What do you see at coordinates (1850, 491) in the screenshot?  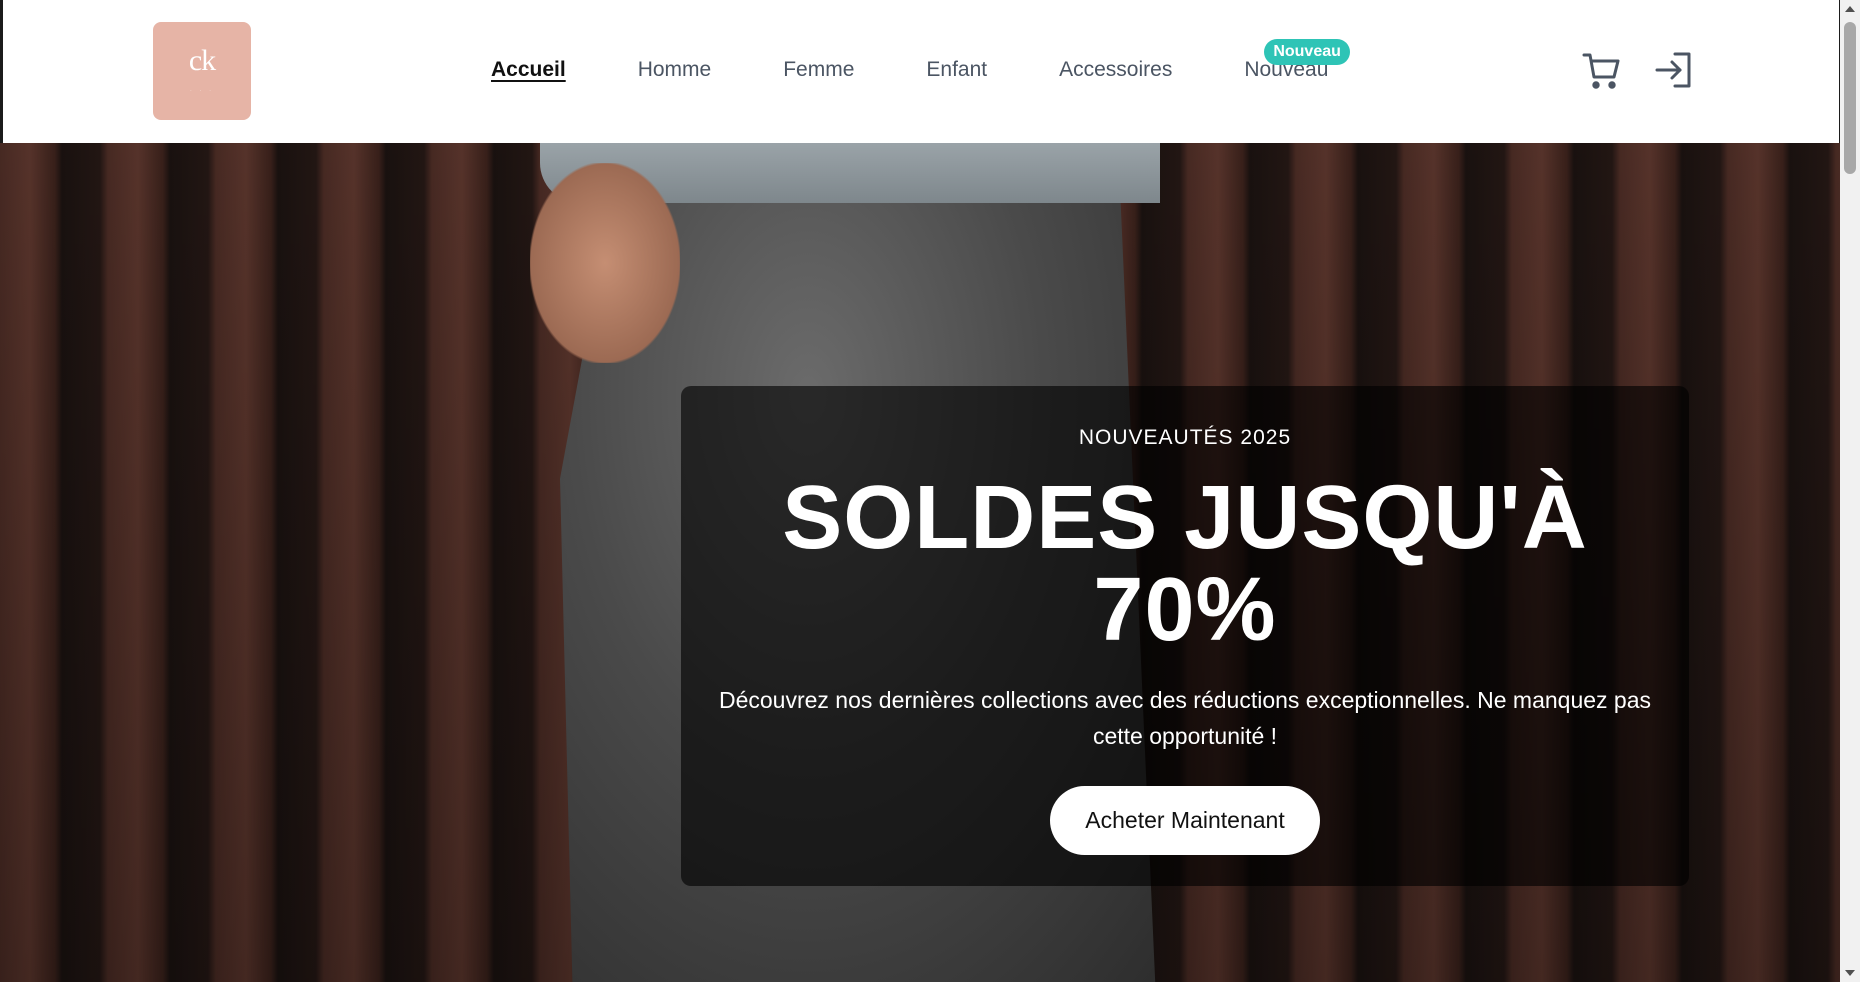 I see `vertical-scrollbar` at bounding box center [1850, 491].